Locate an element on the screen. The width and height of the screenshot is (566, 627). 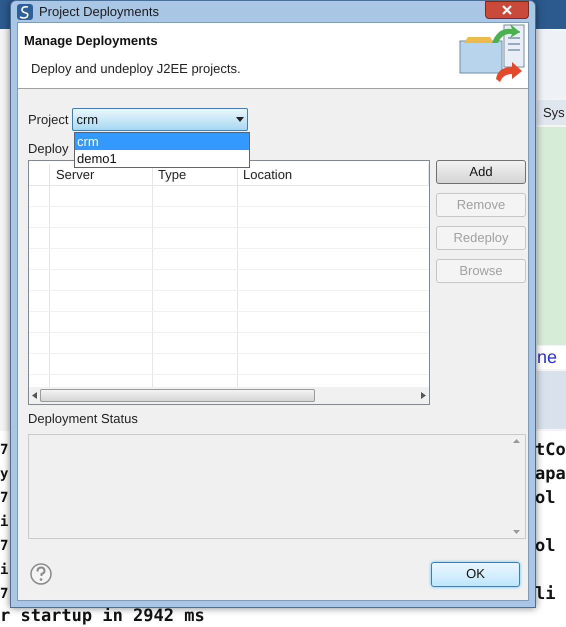
right-arrow-icon is located at coordinates (423, 395).